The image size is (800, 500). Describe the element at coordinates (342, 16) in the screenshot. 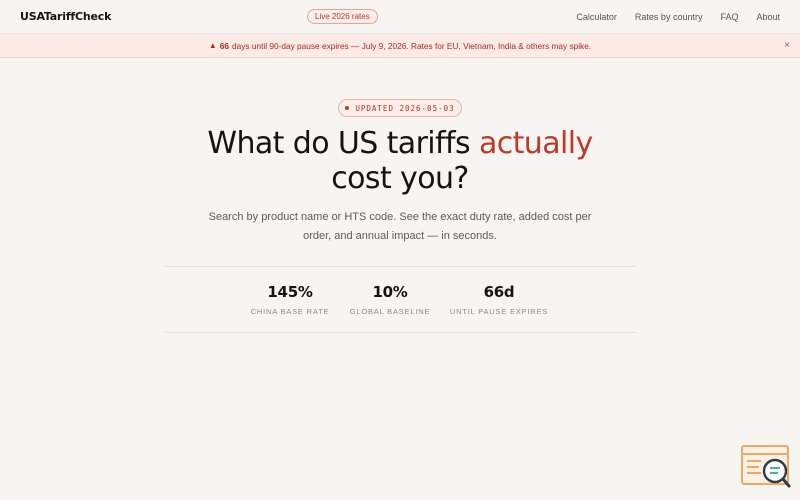

I see `live-rates-badge: Live 2026 rates` at that location.